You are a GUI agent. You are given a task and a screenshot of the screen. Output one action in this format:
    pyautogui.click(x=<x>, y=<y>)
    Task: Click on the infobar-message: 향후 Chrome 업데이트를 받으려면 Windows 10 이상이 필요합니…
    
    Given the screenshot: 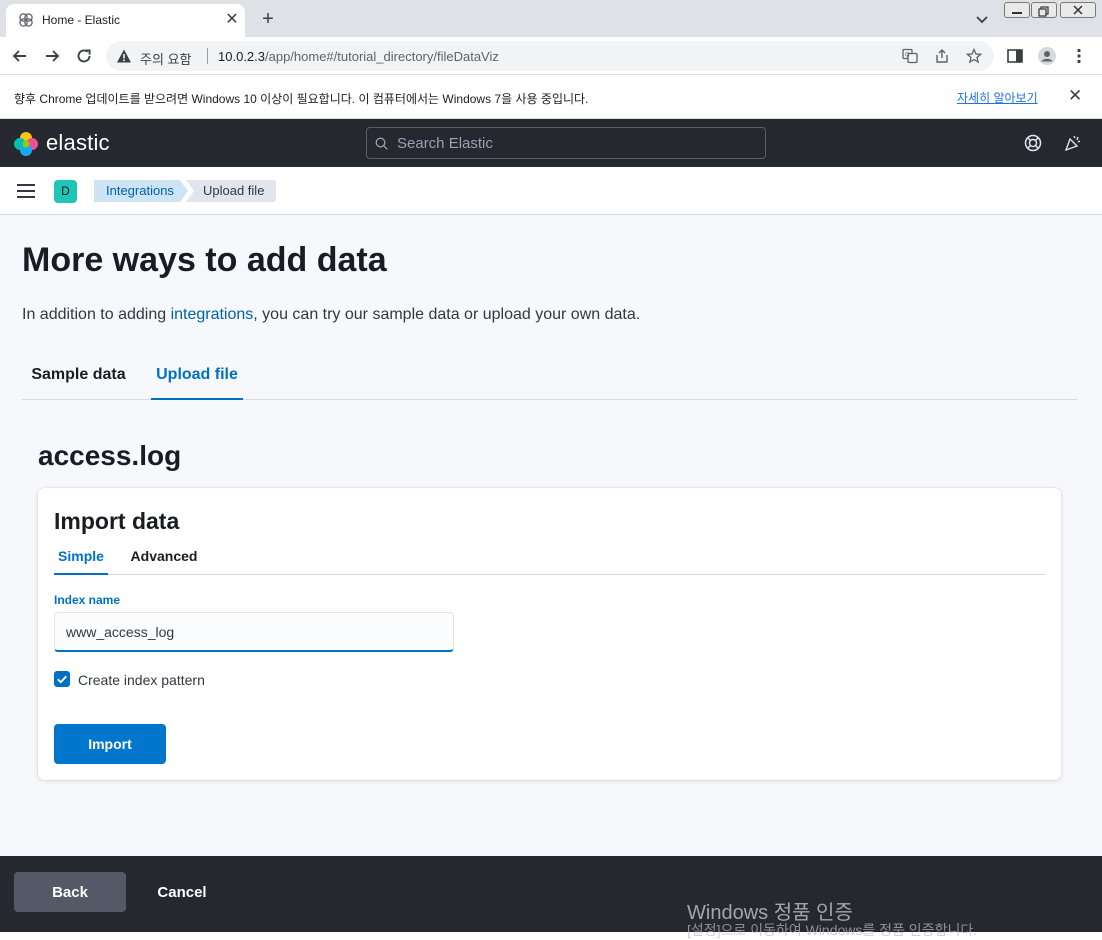 What is the action you would take?
    pyautogui.click(x=301, y=99)
    